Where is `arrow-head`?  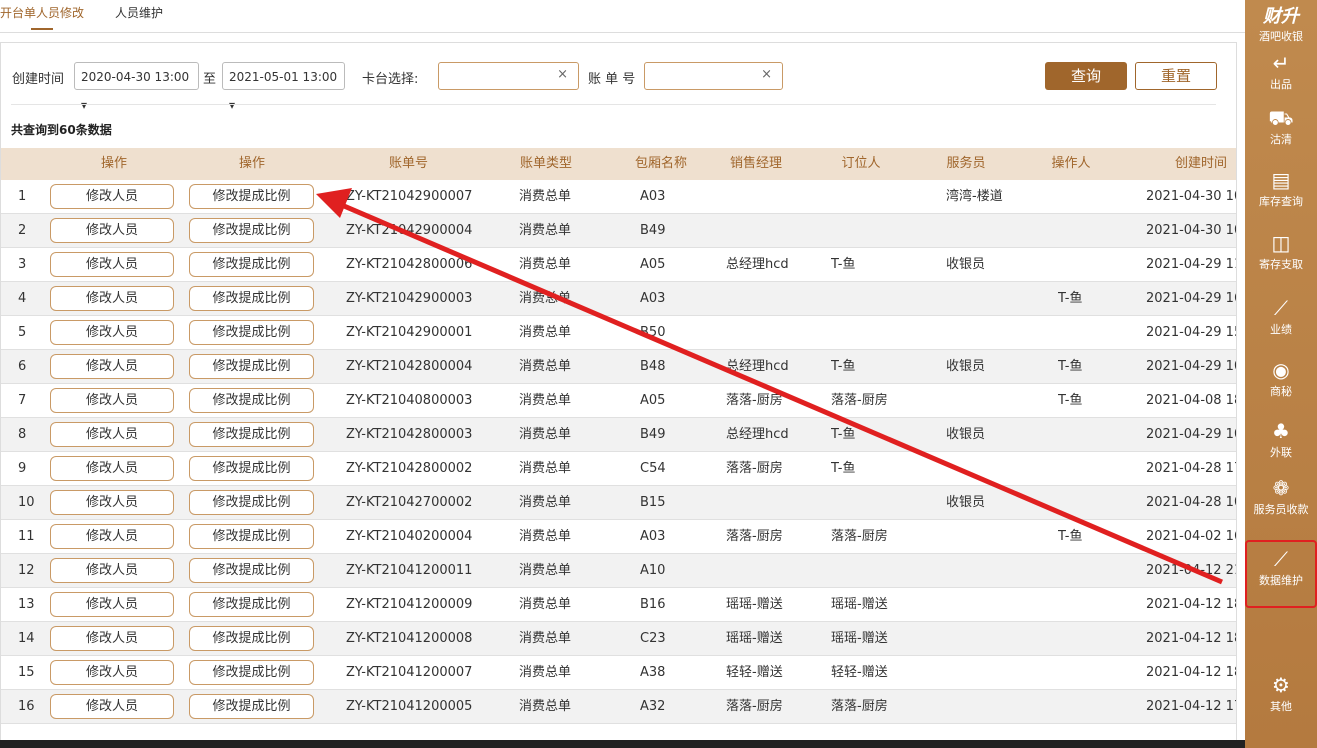 arrow-head is located at coordinates (334, 203).